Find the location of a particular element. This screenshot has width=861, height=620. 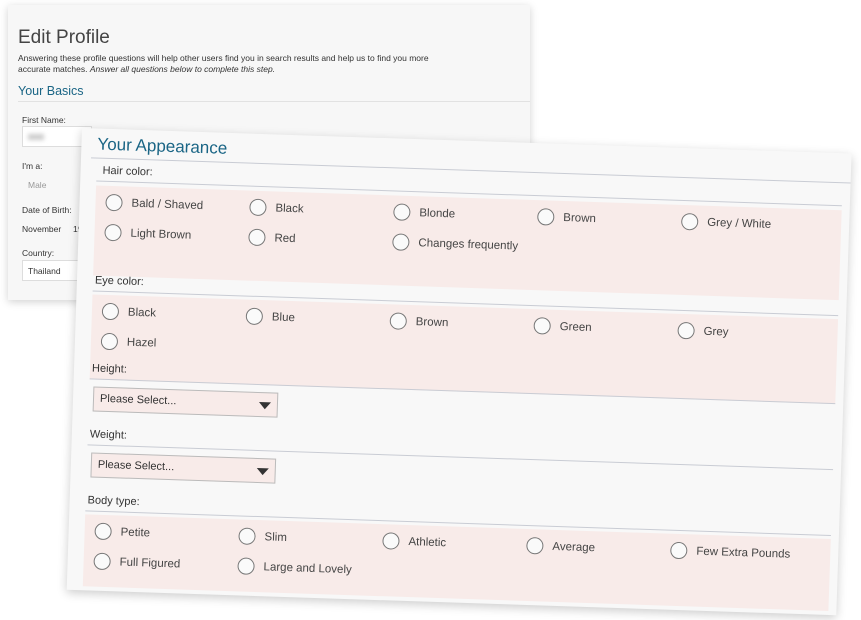

radio-option-light-brown: Light Brown is located at coordinates (147, 233).